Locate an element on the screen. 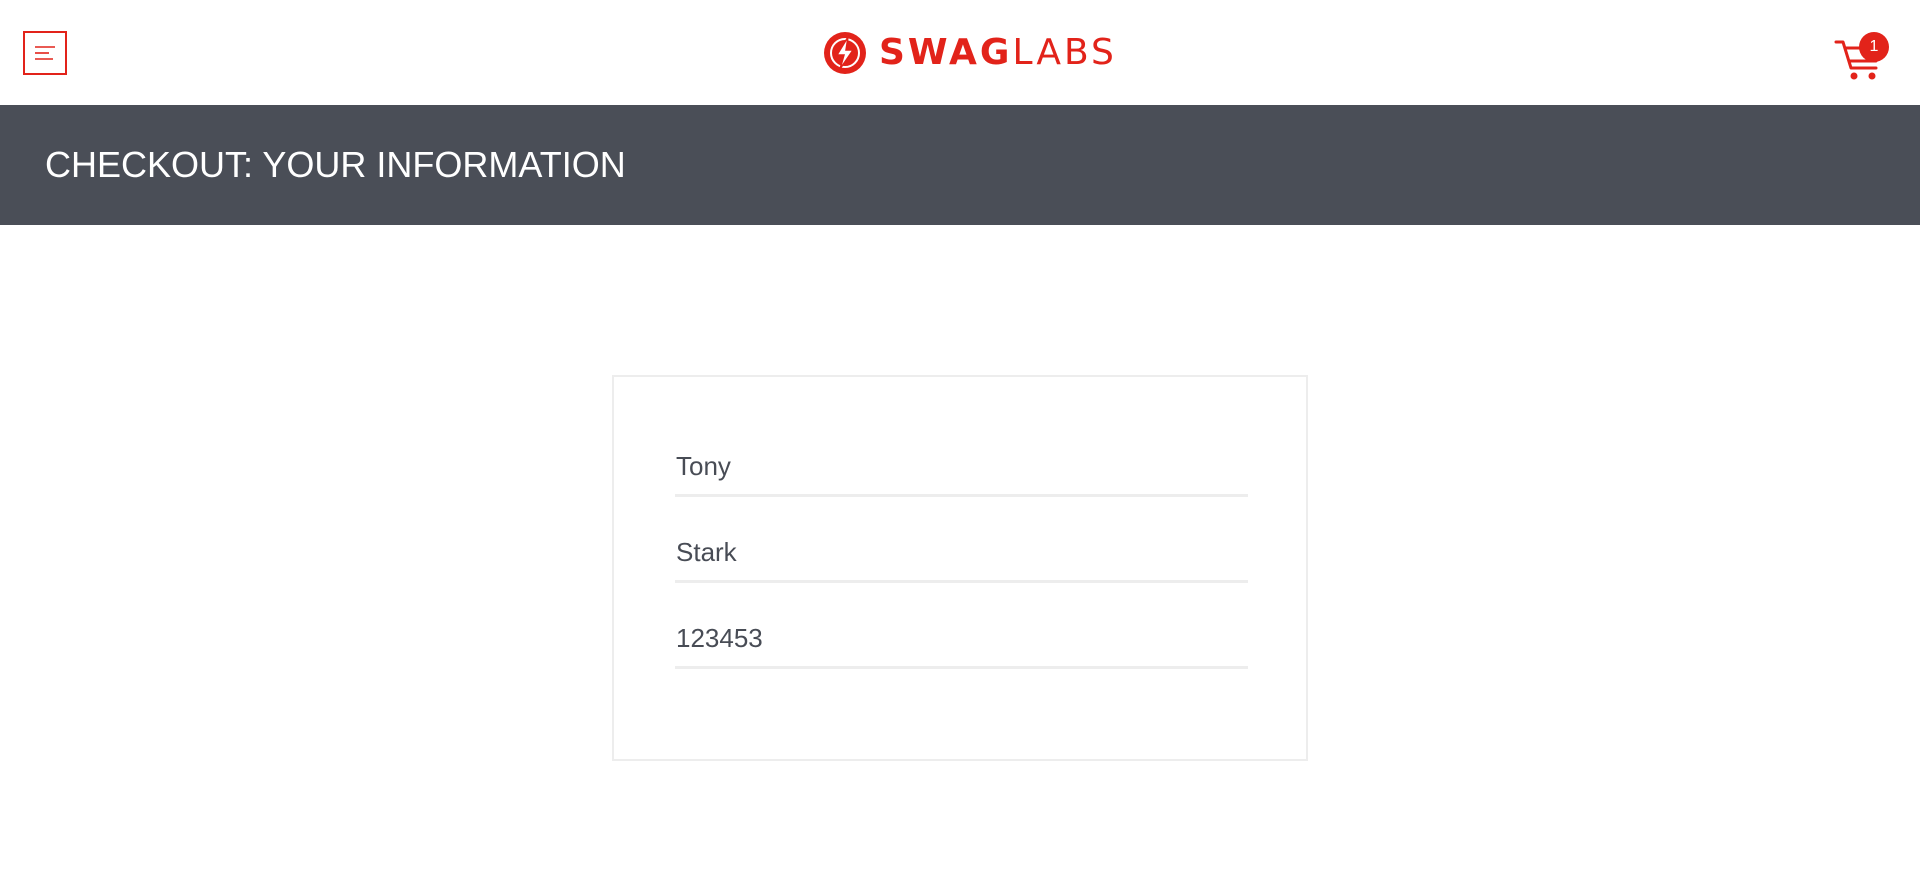 This screenshot has height=880, width=1920. hamburger-menu-icon is located at coordinates (45, 53).